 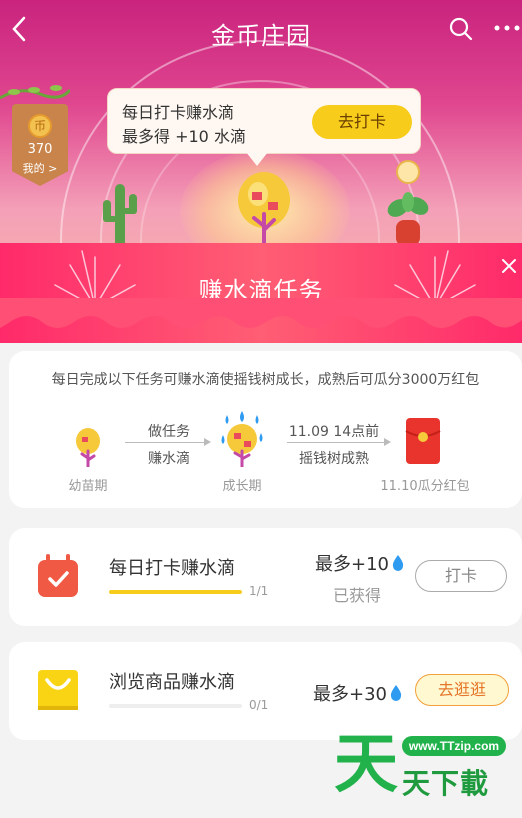 What do you see at coordinates (511, 268) in the screenshot?
I see `close-icon` at bounding box center [511, 268].